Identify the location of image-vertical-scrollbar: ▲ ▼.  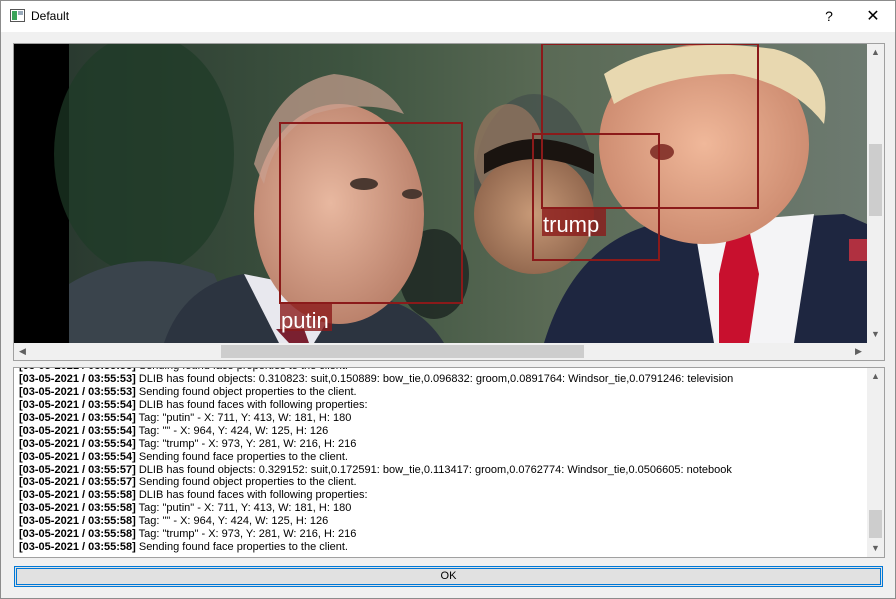
(875, 193).